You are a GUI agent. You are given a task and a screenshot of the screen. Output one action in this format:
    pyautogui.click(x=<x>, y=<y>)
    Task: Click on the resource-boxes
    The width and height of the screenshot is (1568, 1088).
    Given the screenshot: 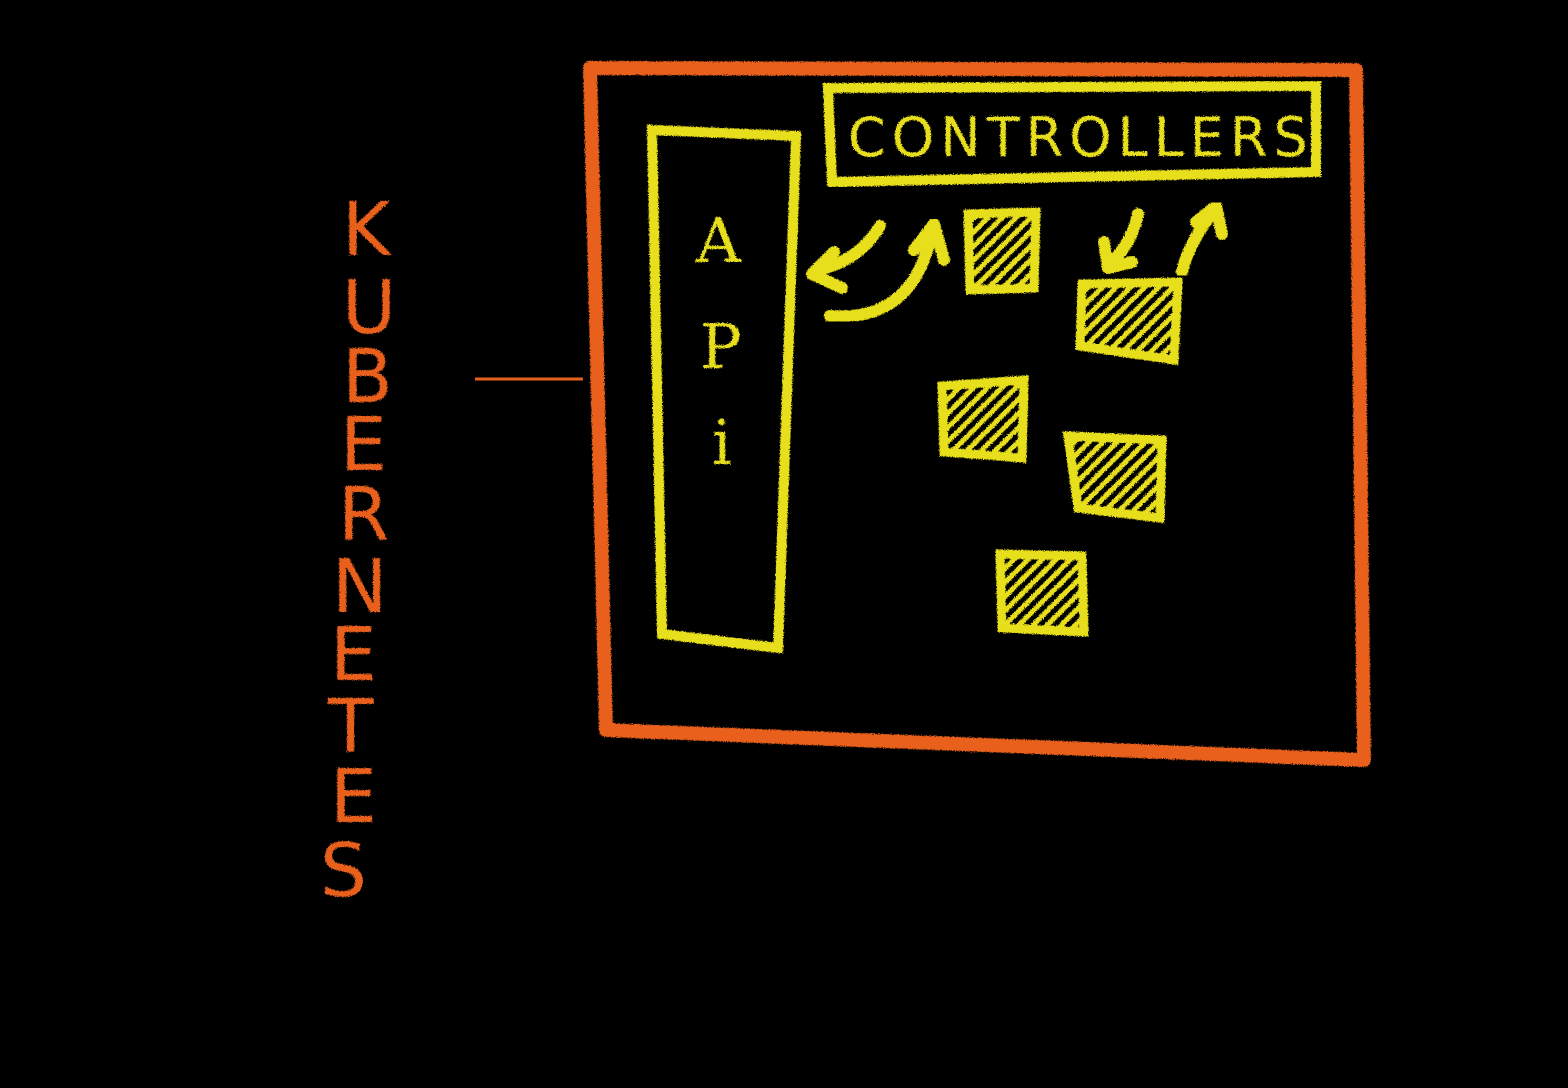 What is the action you would take?
    pyautogui.click(x=1060, y=422)
    